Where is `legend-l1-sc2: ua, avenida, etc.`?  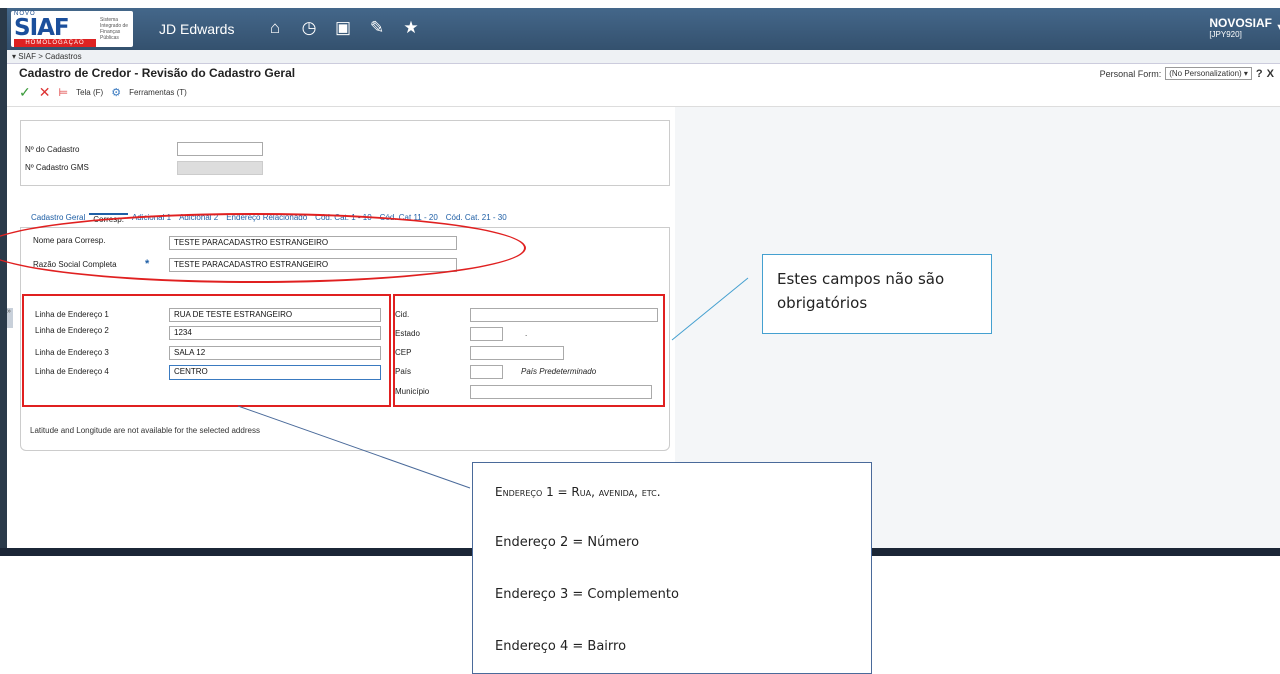
legend-l1-sc2: ua, avenida, etc. is located at coordinates (620, 492).